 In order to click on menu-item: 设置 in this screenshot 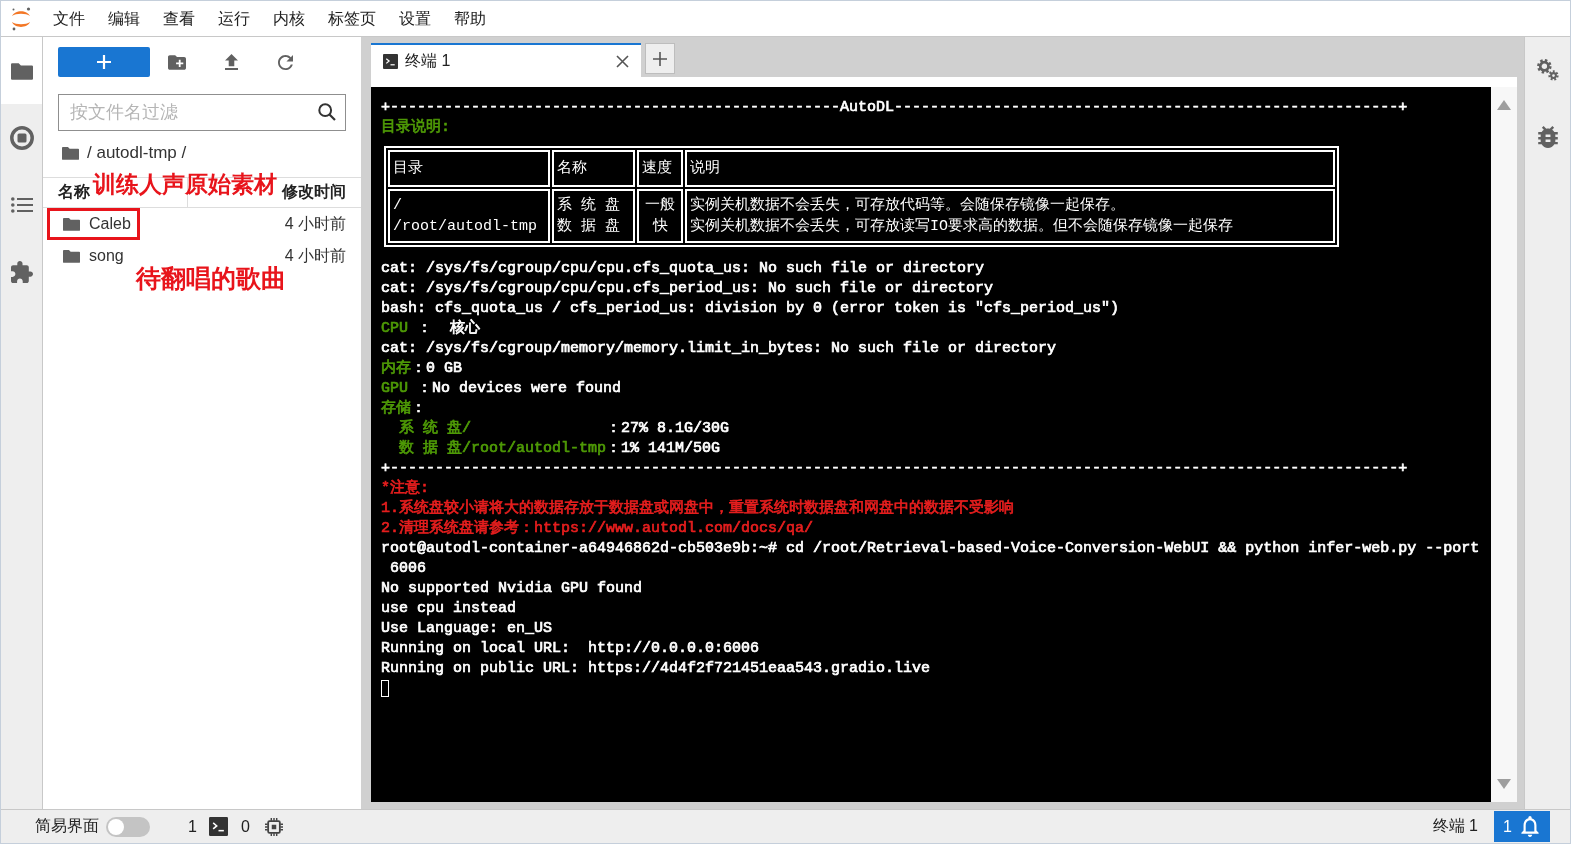, I will do `click(415, 18)`.